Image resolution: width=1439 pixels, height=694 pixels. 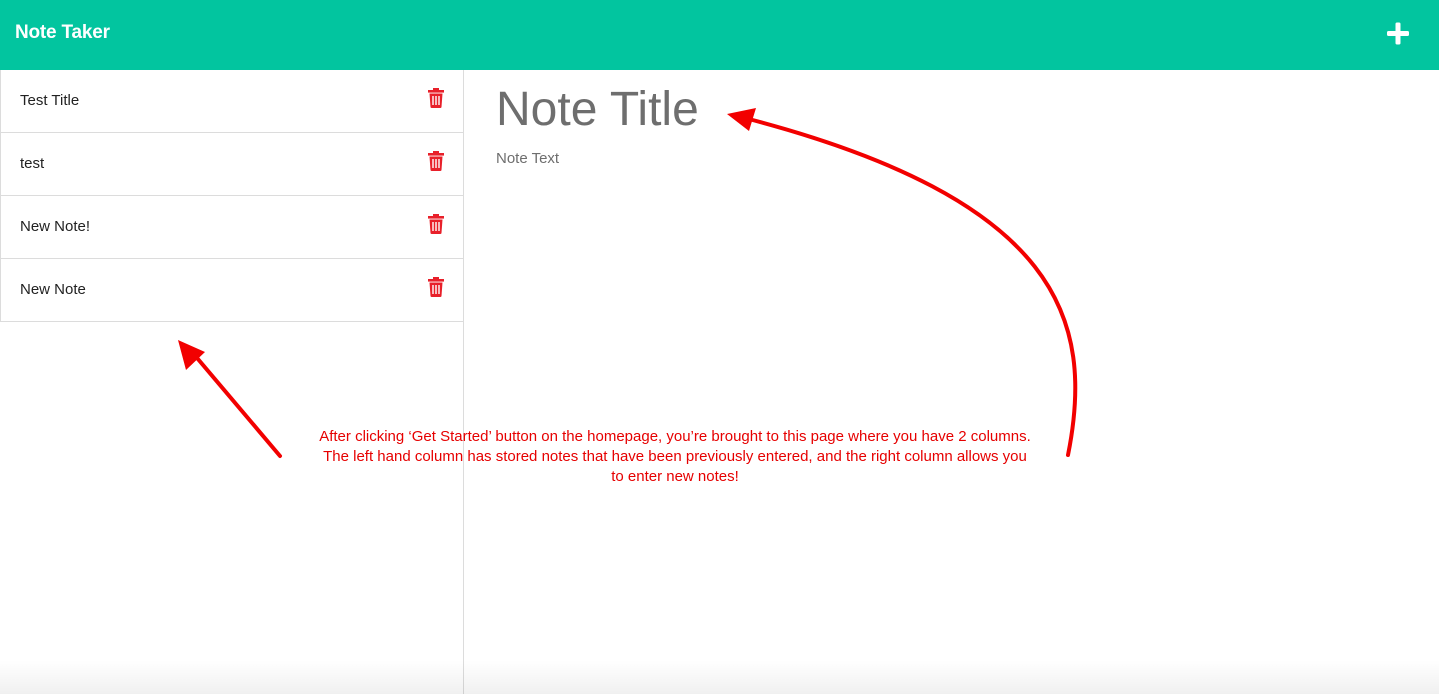 I want to click on plus-icon, so click(x=1398, y=33).